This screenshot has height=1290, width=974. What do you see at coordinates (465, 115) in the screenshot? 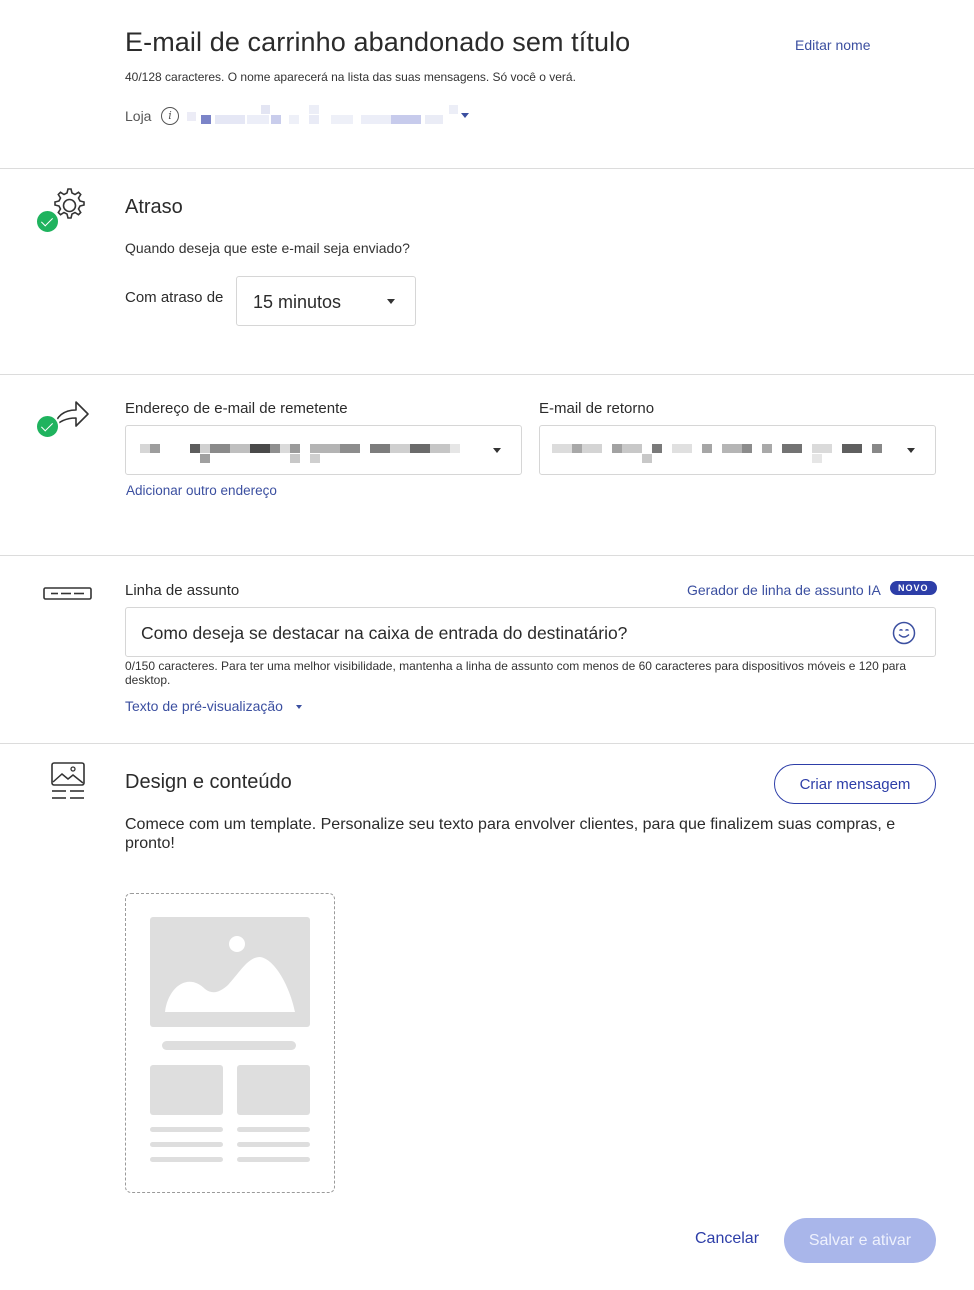
I see `store-dropdown-caret` at bounding box center [465, 115].